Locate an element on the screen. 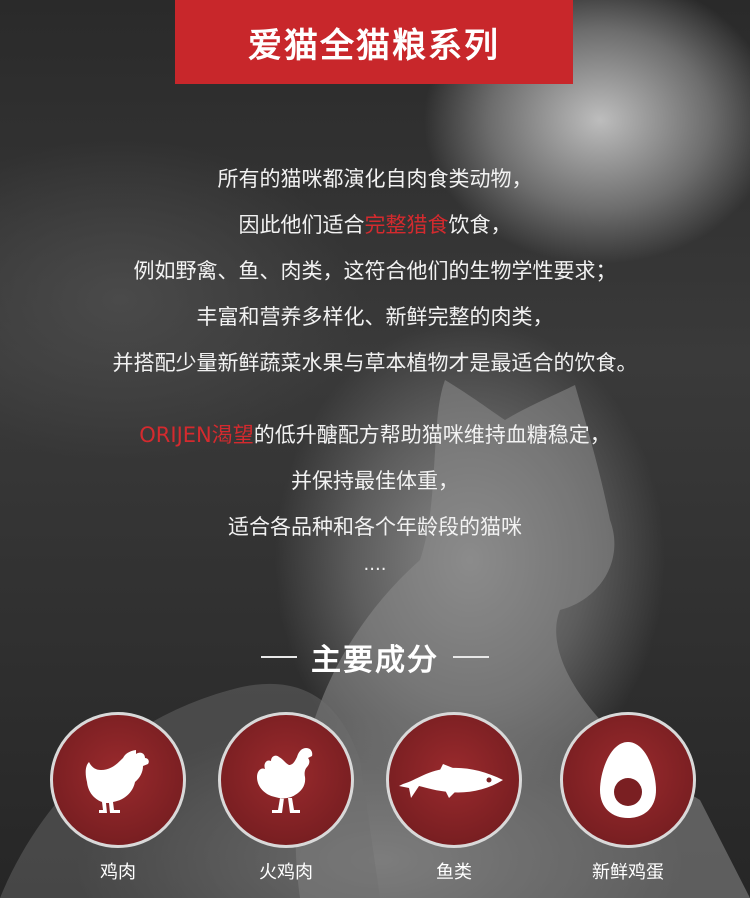 This screenshot has width=750, height=898. intro-line-3: 例如野禽、鱼、肉类，这符合他们的生物学性要求； is located at coordinates (375, 271).